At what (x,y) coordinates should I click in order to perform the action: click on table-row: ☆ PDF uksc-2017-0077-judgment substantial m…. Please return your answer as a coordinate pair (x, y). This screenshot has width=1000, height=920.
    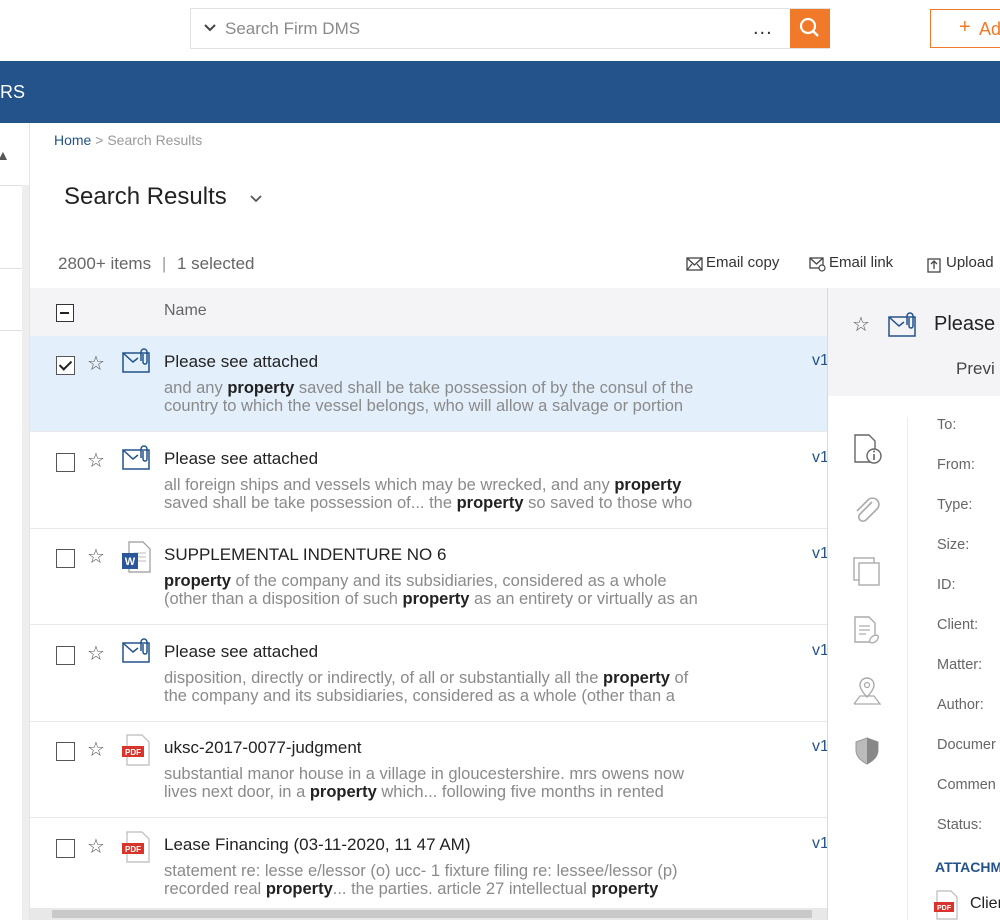
    Looking at the image, I should click on (429, 770).